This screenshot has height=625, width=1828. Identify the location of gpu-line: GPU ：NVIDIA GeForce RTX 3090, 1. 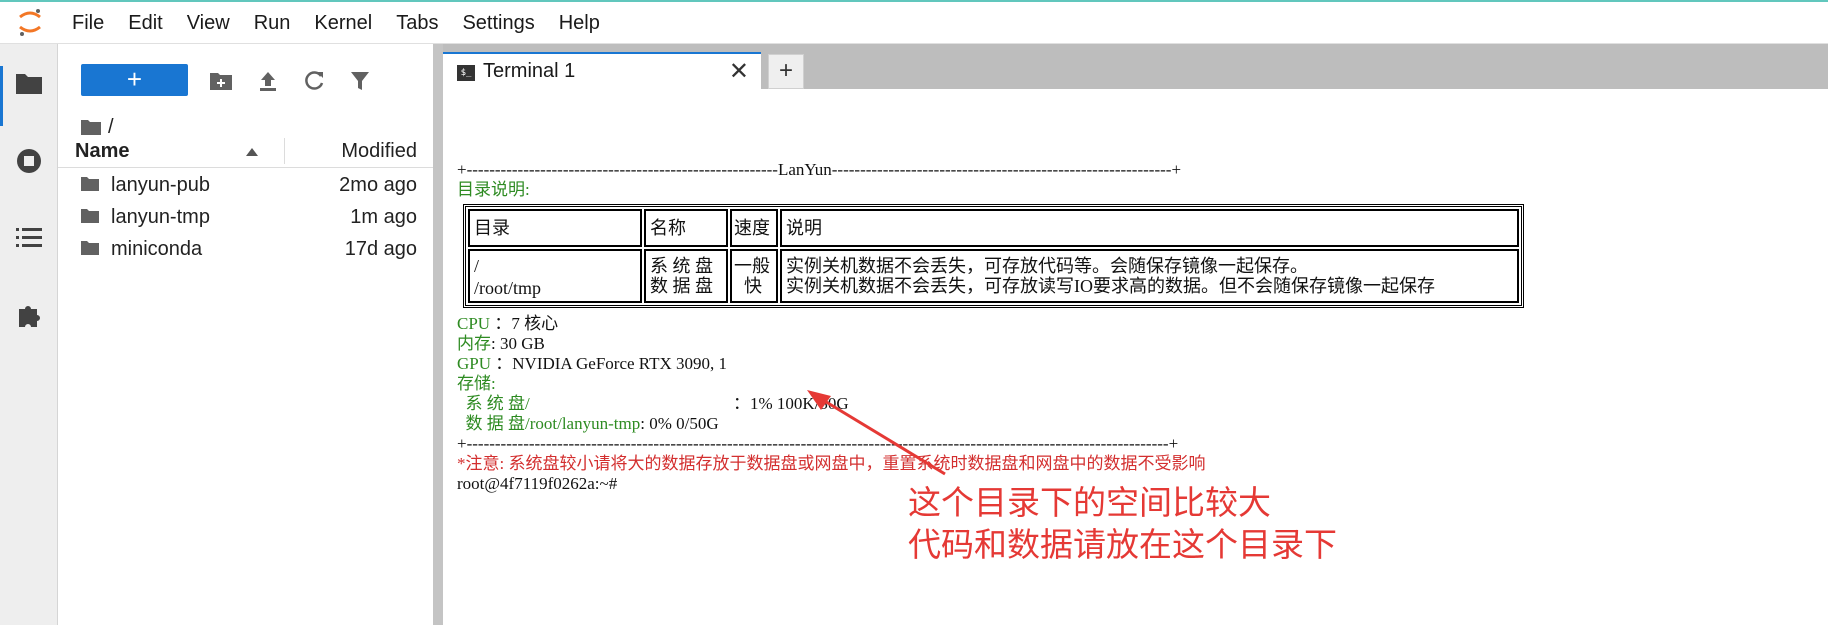
(592, 364).